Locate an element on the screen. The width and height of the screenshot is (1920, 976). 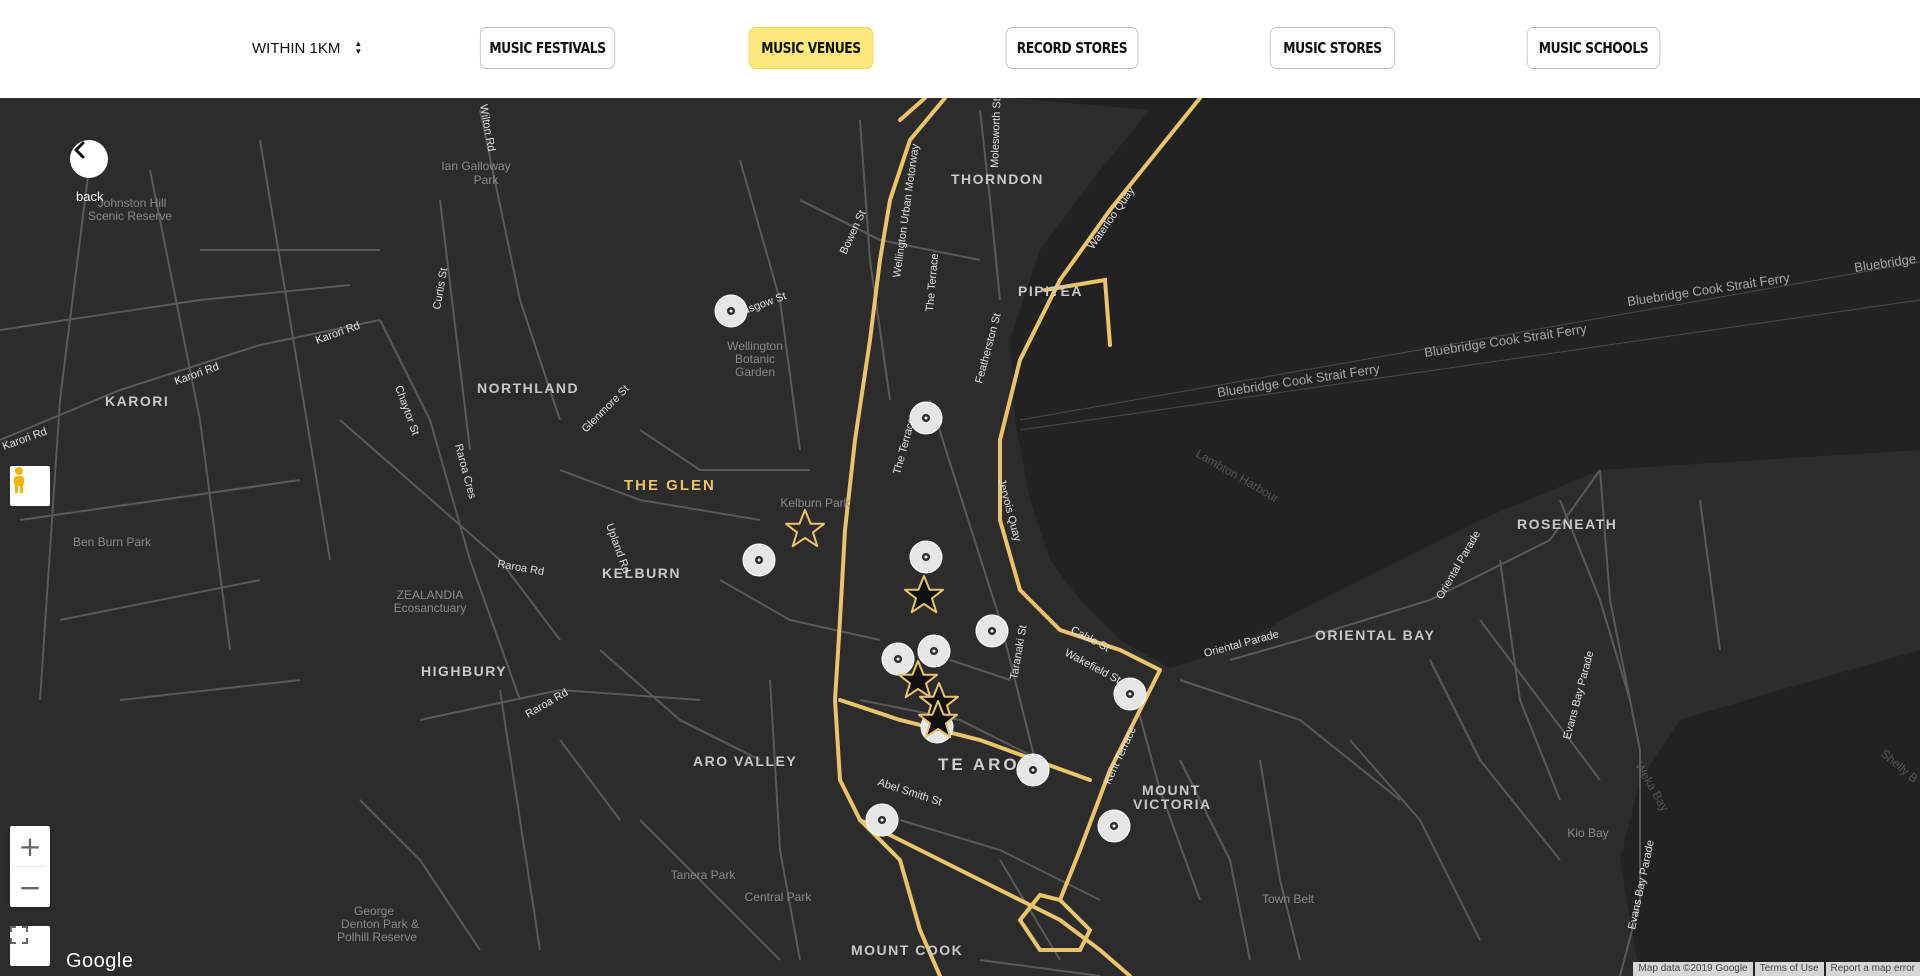
music-venues-button: MUSIC VENUES is located at coordinates (811, 48).